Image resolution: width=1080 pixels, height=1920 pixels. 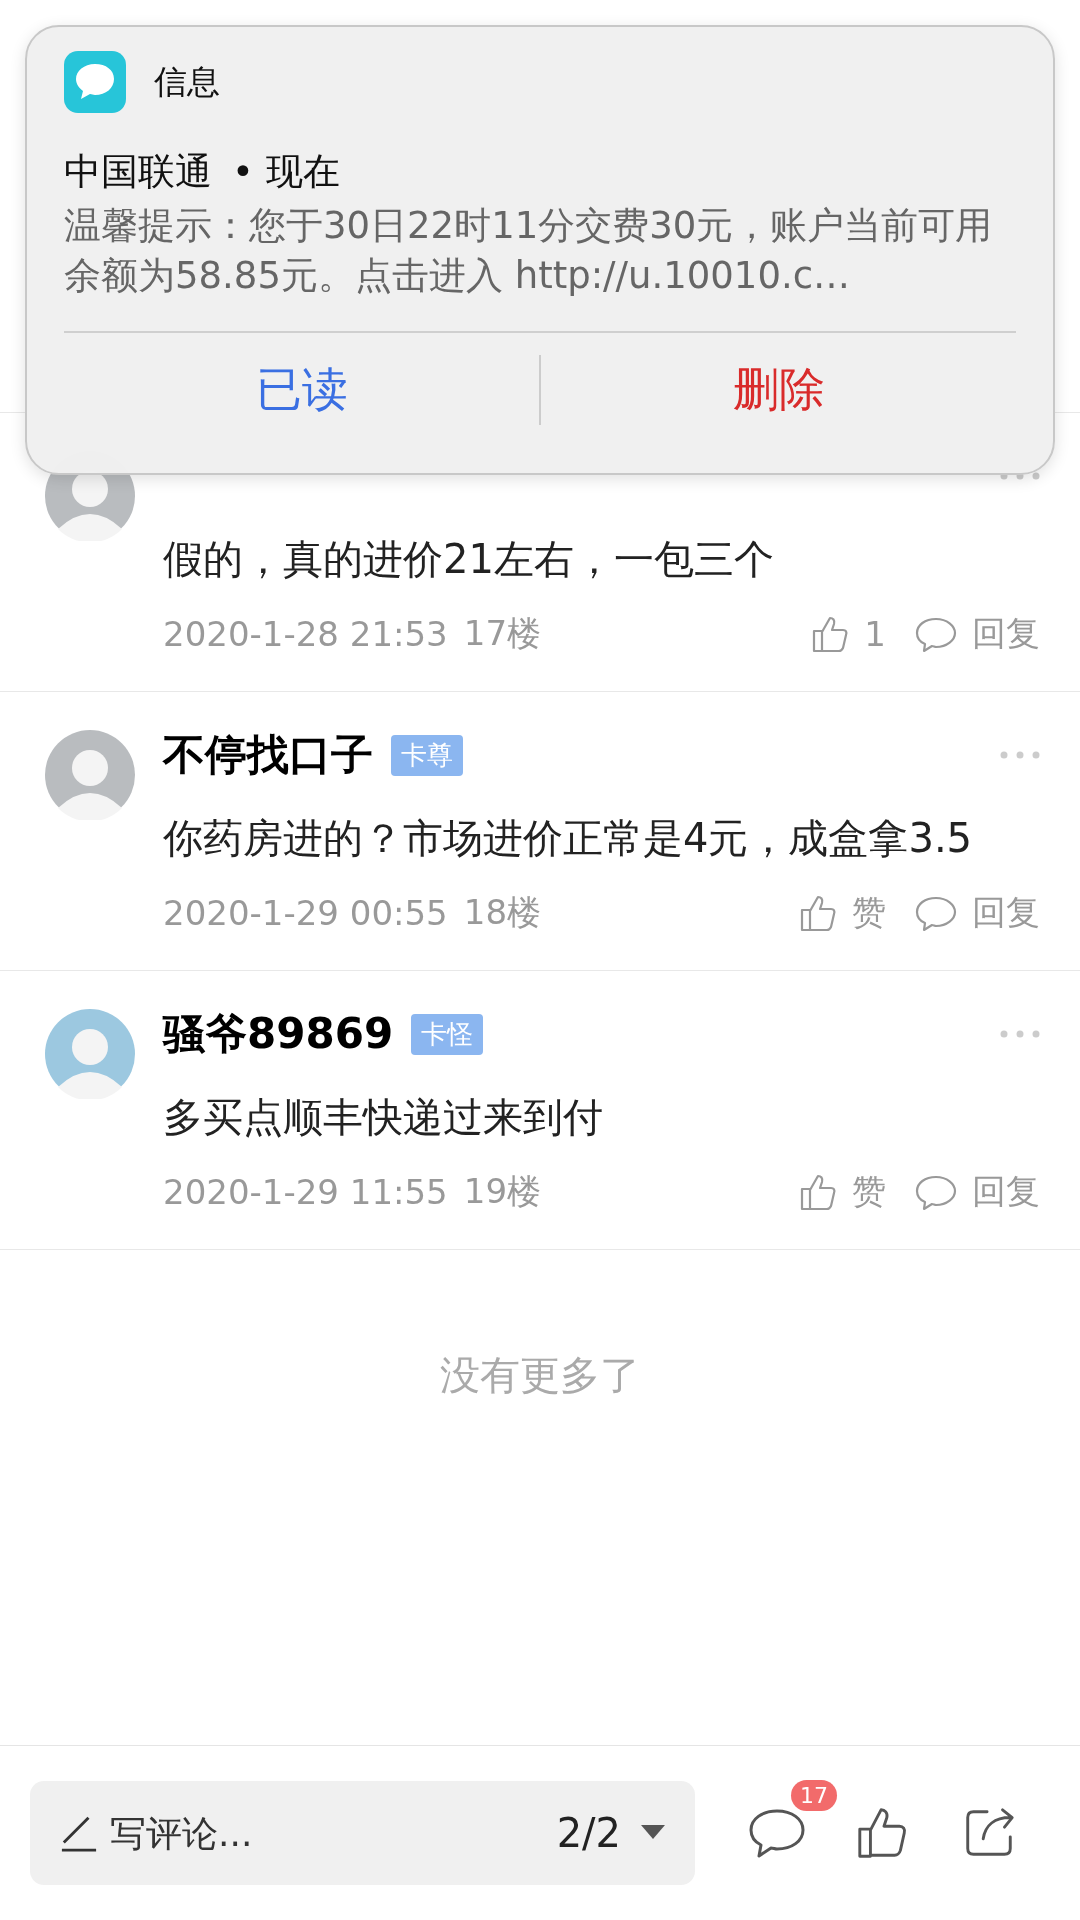 What do you see at coordinates (568, 838) in the screenshot?
I see `comment-text: 你药房进的？市场进价正常是4元，成盒拿3.5` at bounding box center [568, 838].